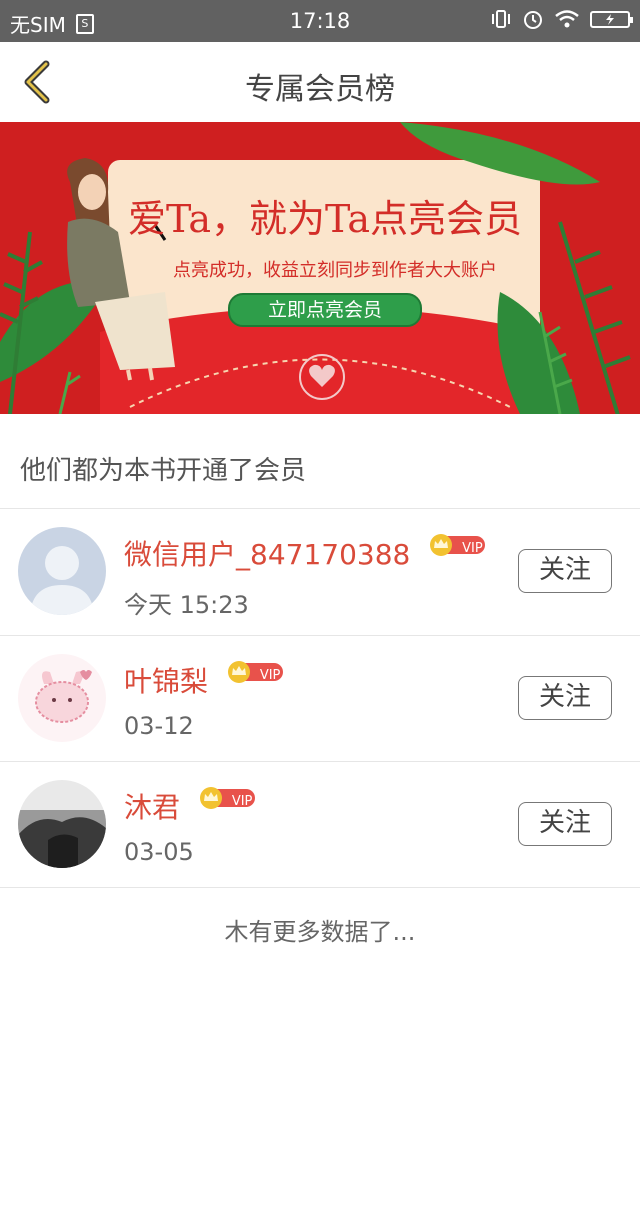 The image size is (640, 1205). What do you see at coordinates (267, 554) in the screenshot?
I see `member-name-text: 微信用户_847170388` at bounding box center [267, 554].